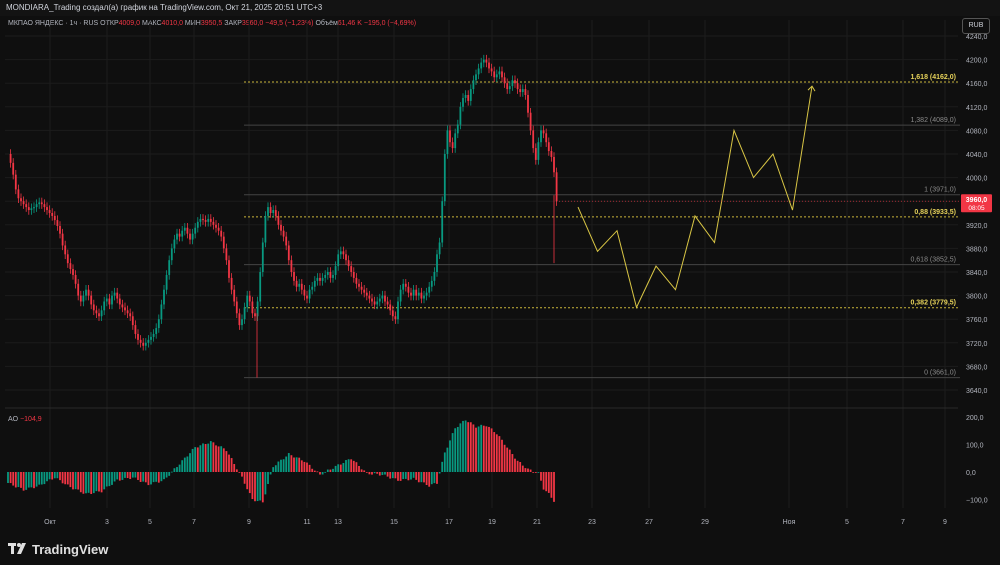 This screenshot has width=1000, height=565. I want to click on price-tick-label: 3720,0, so click(977, 344).